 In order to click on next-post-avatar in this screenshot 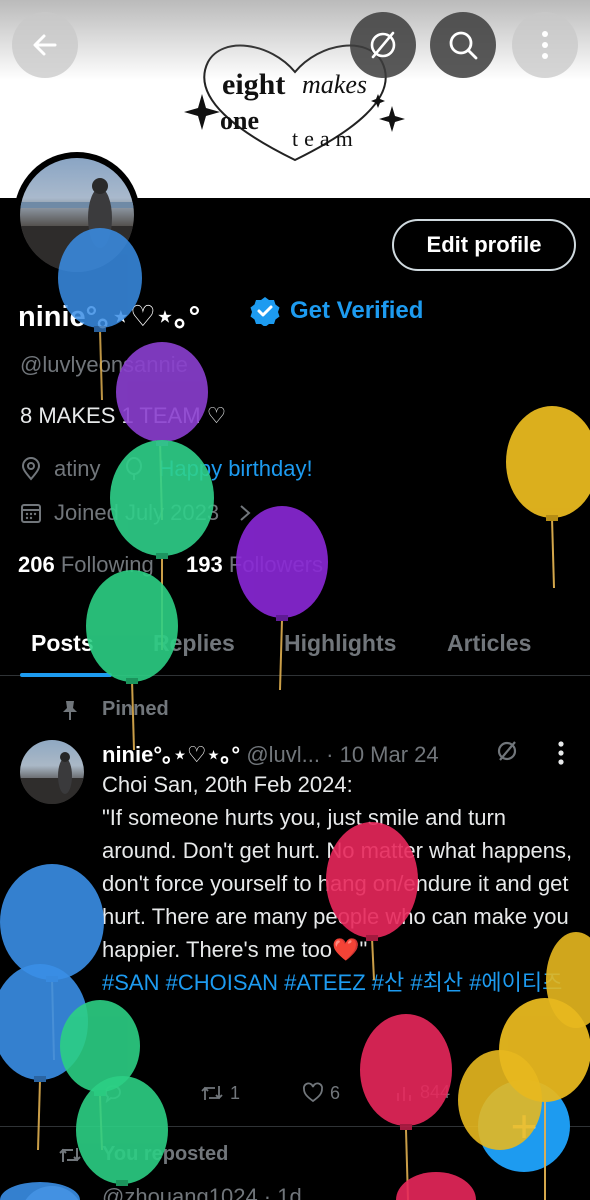, I will do `click(52, 1193)`.